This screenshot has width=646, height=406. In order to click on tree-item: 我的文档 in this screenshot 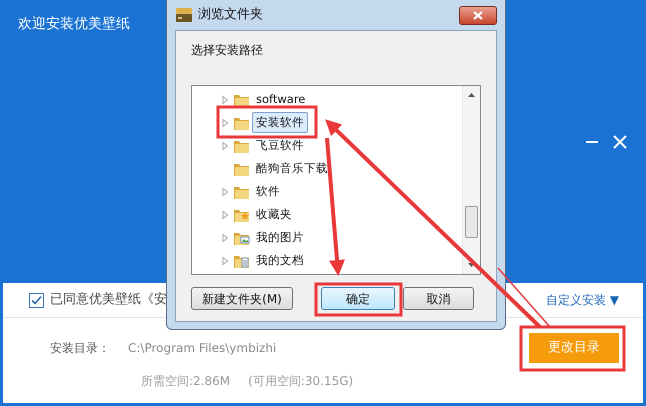, I will do `click(280, 261)`.